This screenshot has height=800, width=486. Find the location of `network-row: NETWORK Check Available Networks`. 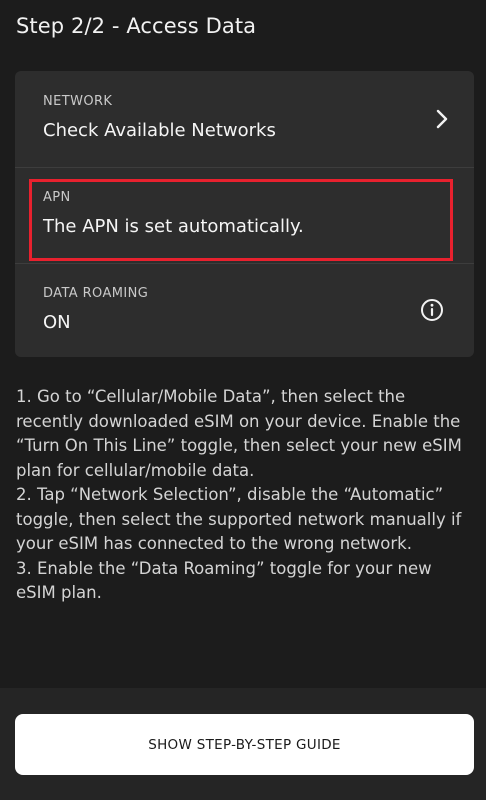

network-row: NETWORK Check Available Networks is located at coordinates (244, 119).